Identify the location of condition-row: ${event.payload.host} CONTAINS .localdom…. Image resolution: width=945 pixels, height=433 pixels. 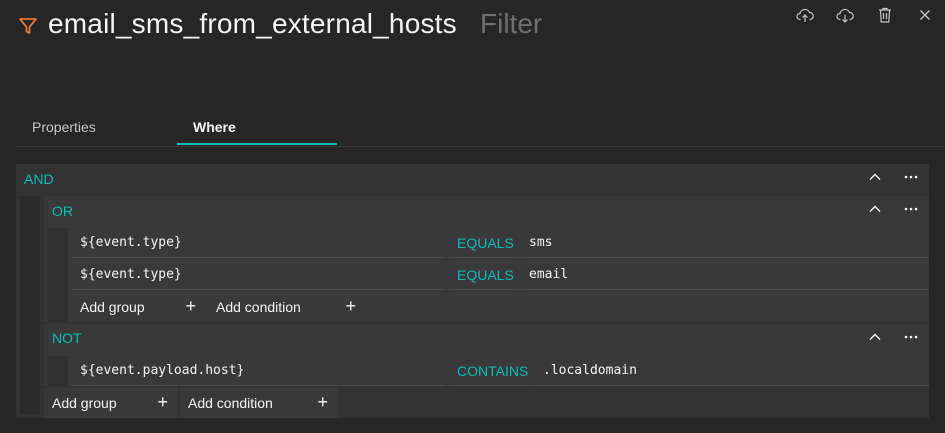
(500, 371).